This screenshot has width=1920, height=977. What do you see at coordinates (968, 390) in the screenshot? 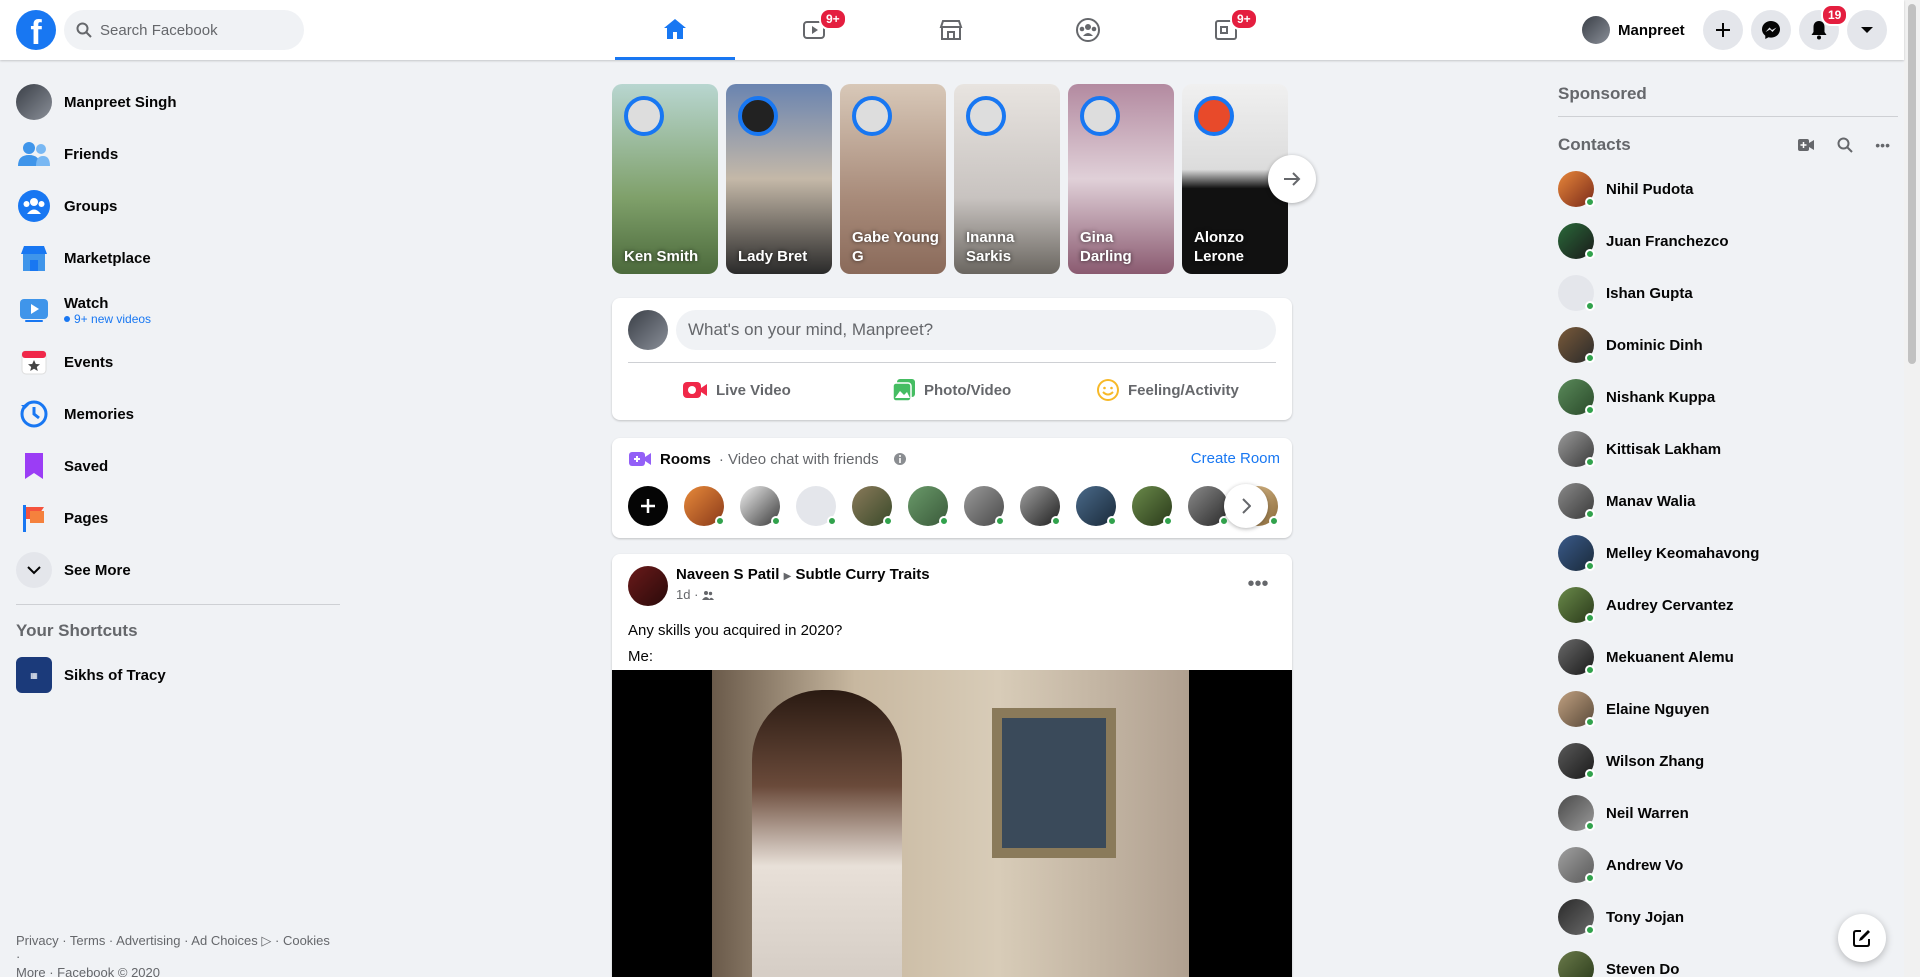
I see `photo-video-label: Photo/Video` at bounding box center [968, 390].